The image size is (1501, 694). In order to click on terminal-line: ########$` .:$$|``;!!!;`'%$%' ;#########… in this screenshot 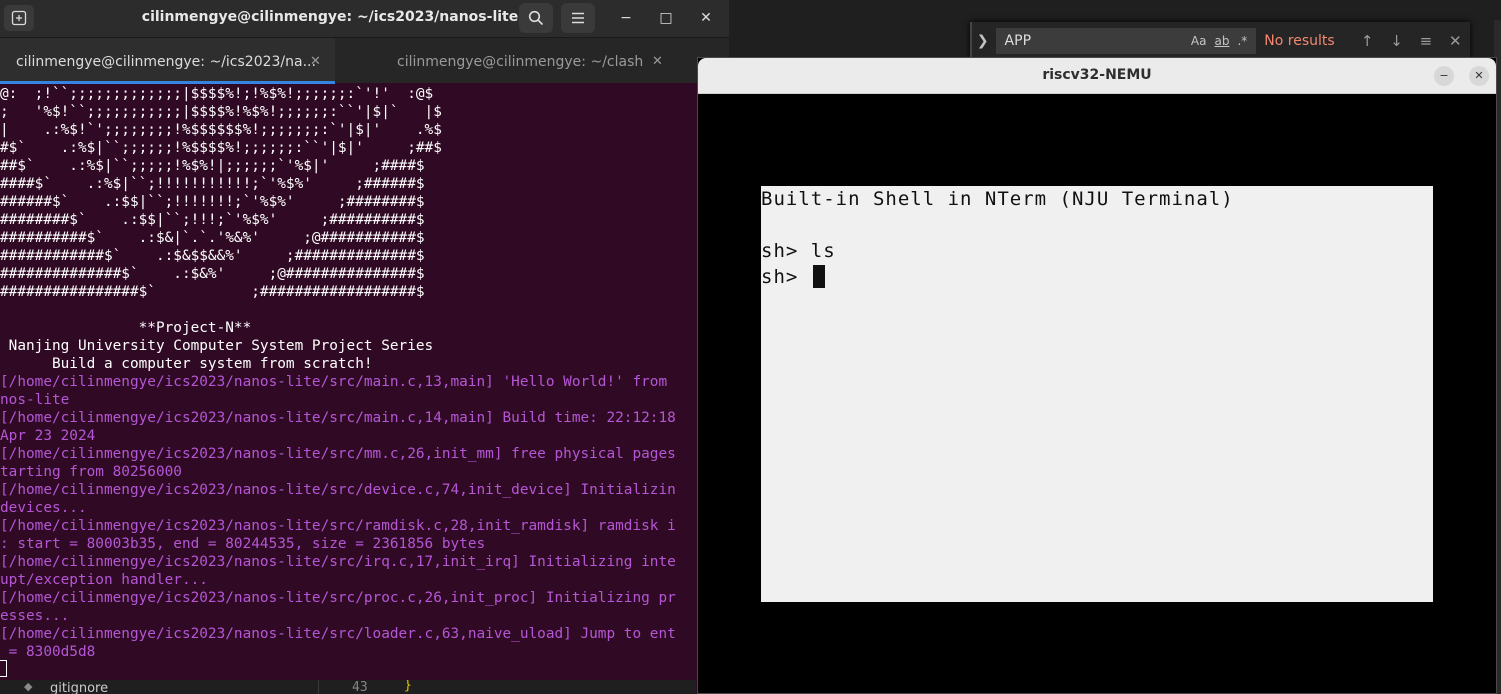, I will do `click(212, 220)`.